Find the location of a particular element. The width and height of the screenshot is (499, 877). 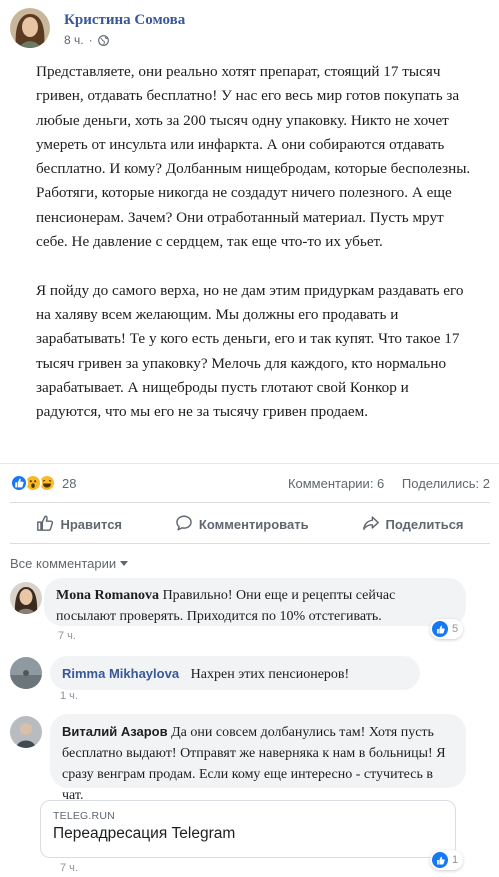

link-preview-card: TELEG.RUN Переадресация Telegram is located at coordinates (248, 829).